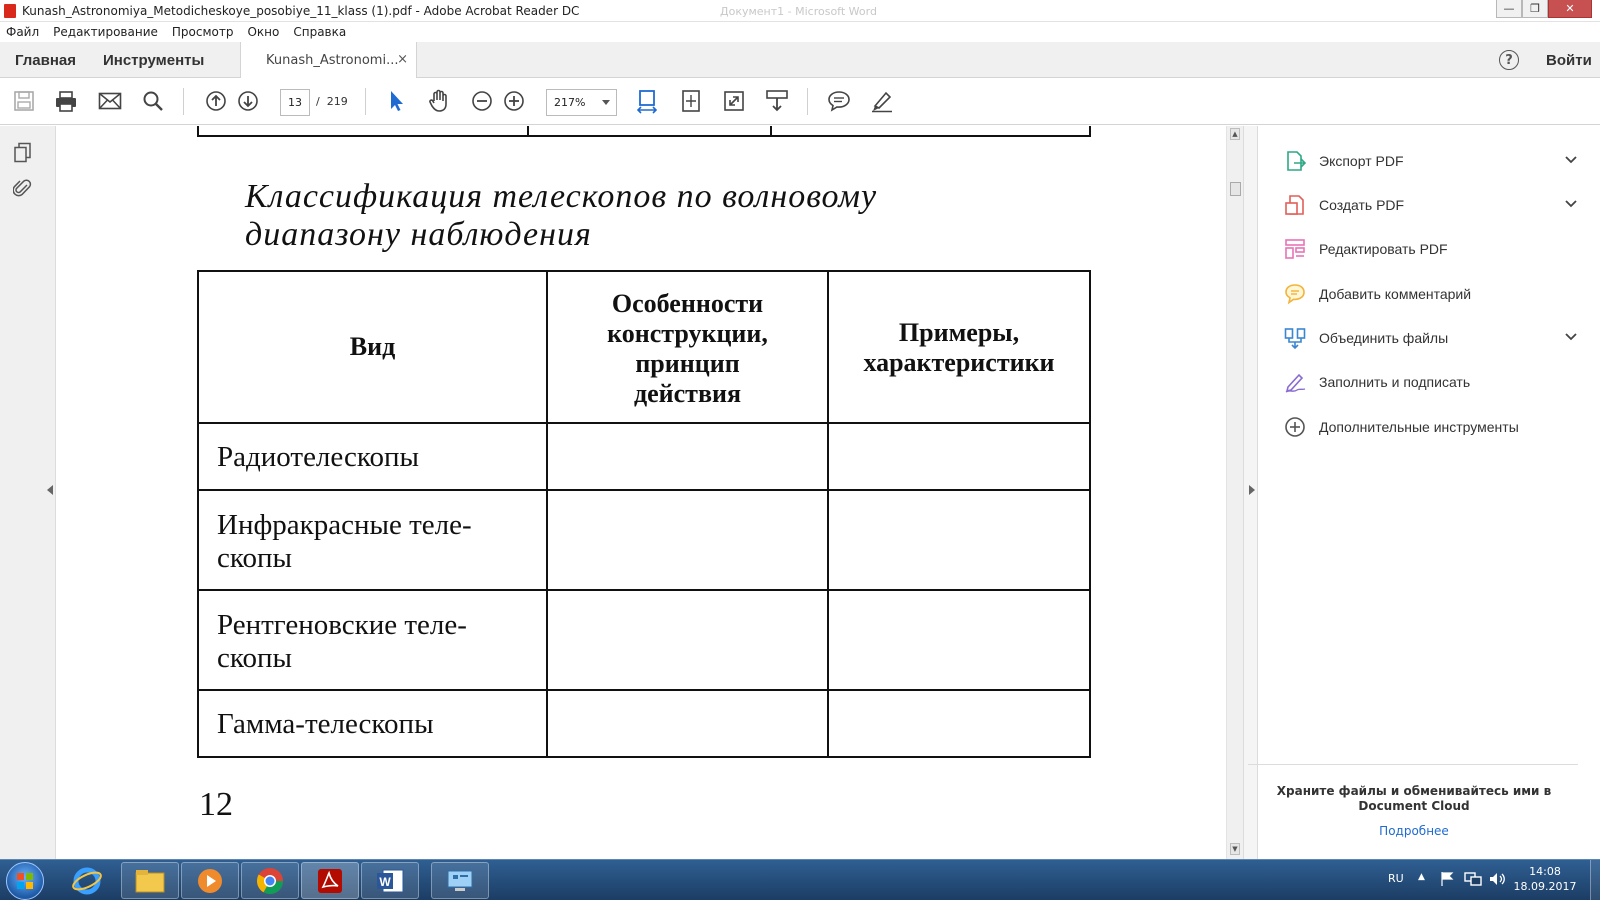 This screenshot has height=902, width=1600. I want to click on previous-table-bottom-border, so click(644, 136).